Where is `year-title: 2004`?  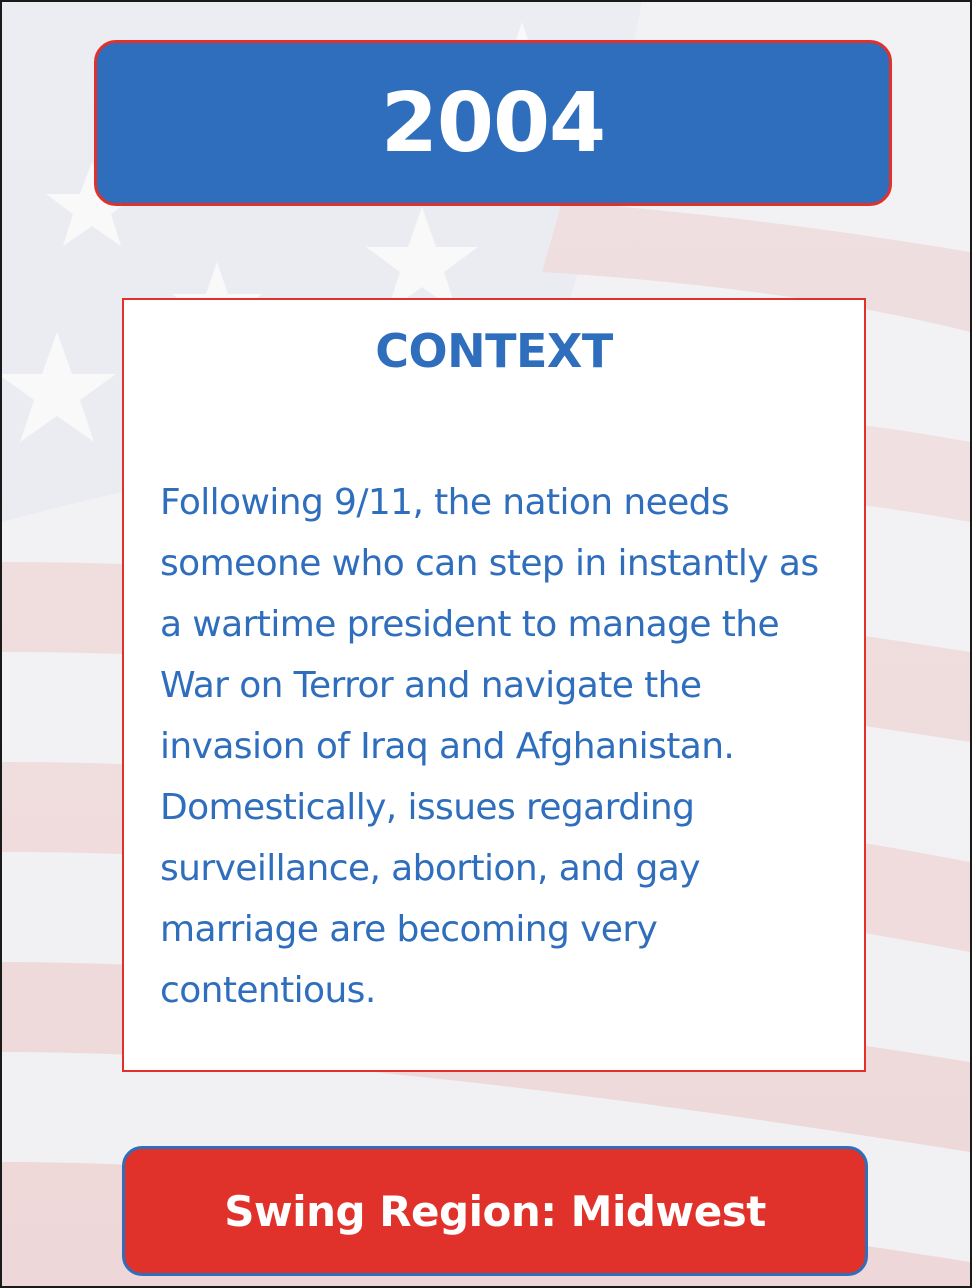
year-title: 2004 is located at coordinates (493, 123).